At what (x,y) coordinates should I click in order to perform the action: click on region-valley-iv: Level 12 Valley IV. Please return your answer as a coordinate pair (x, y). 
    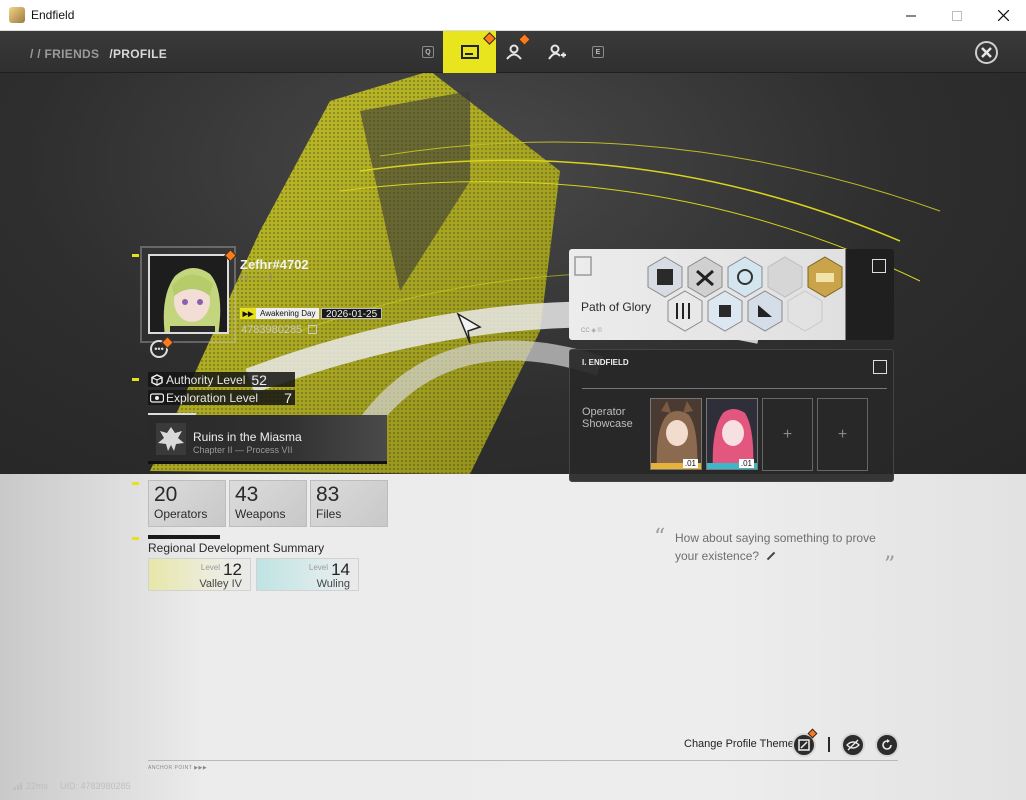
    Looking at the image, I should click on (199, 574).